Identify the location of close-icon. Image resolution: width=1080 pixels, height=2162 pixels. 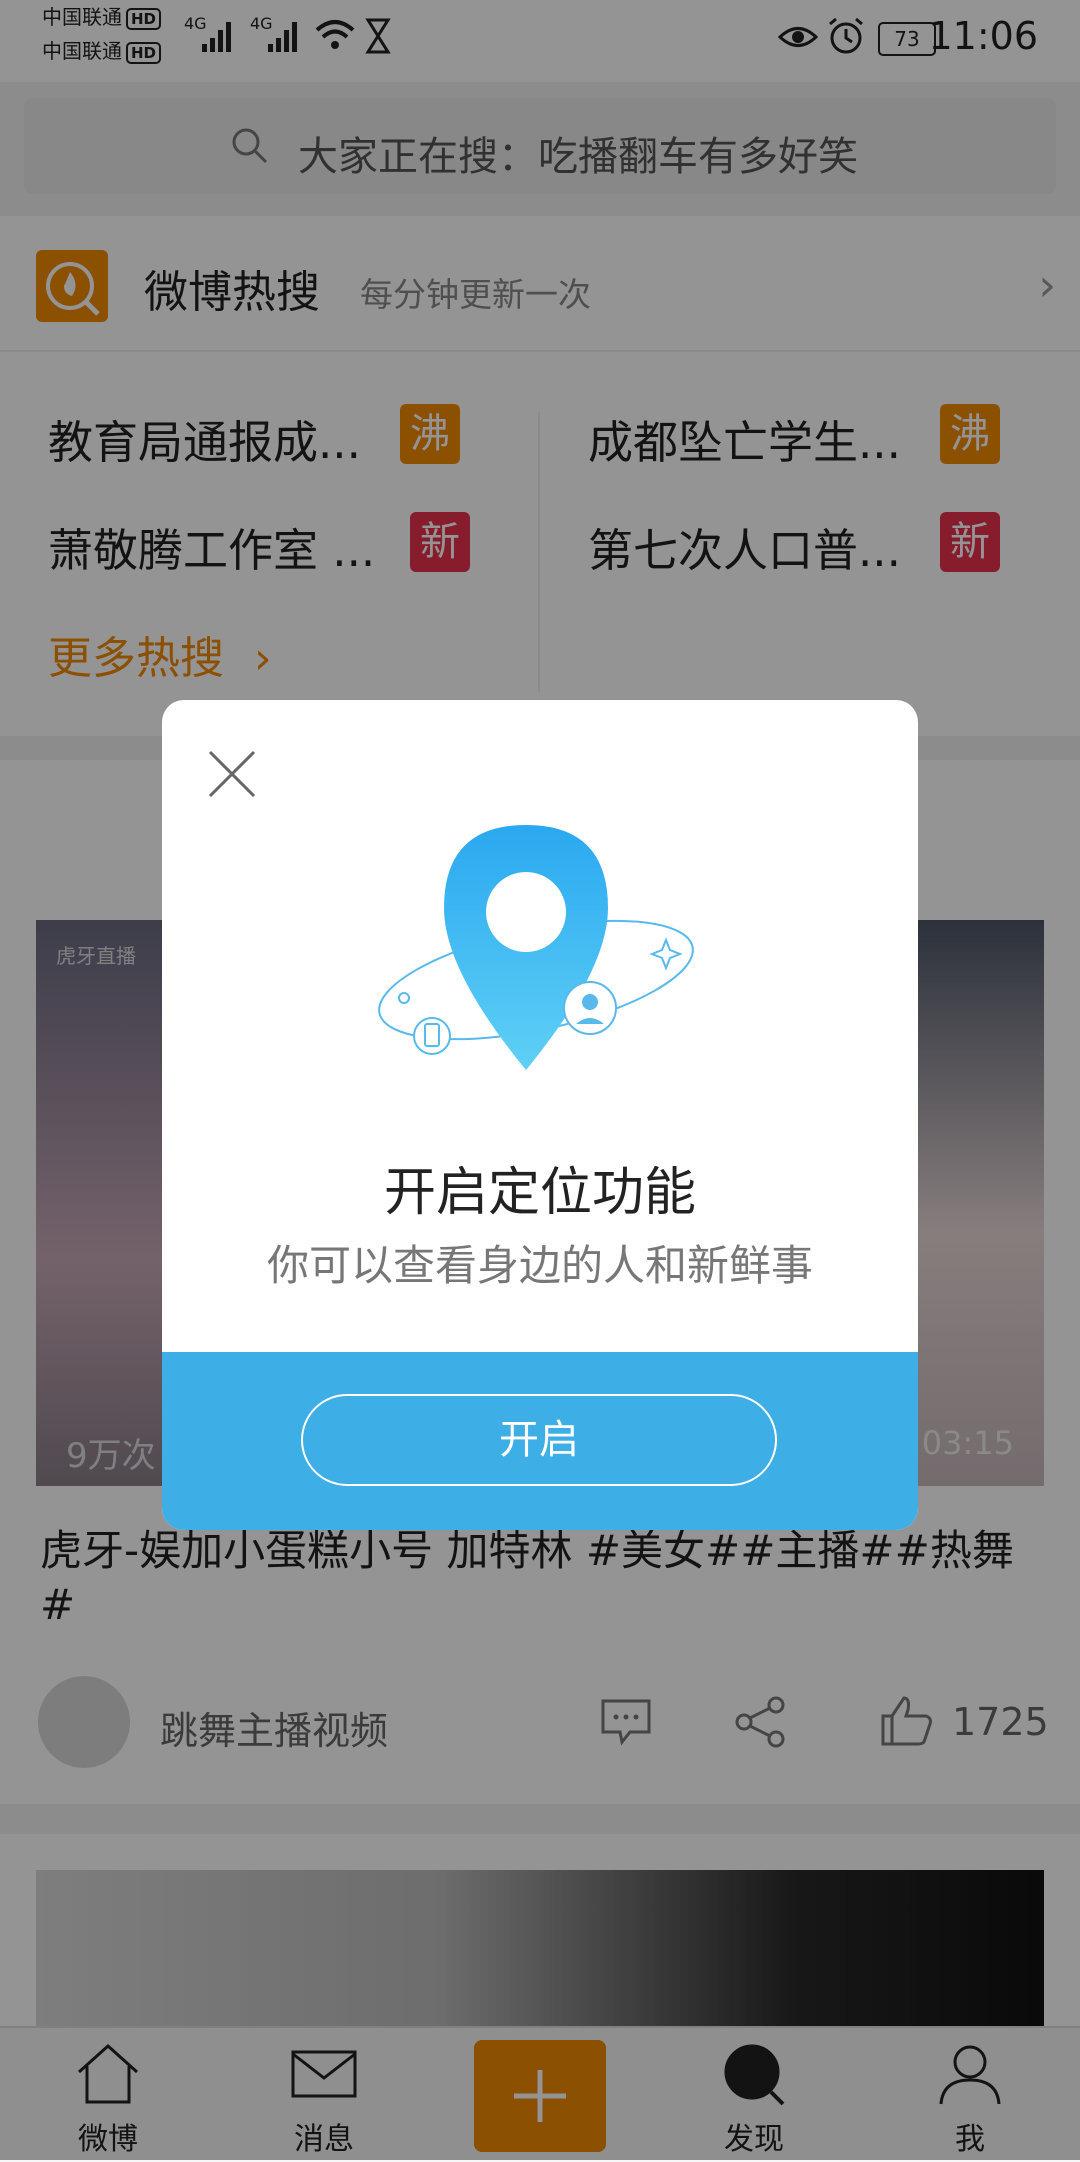
(232, 774).